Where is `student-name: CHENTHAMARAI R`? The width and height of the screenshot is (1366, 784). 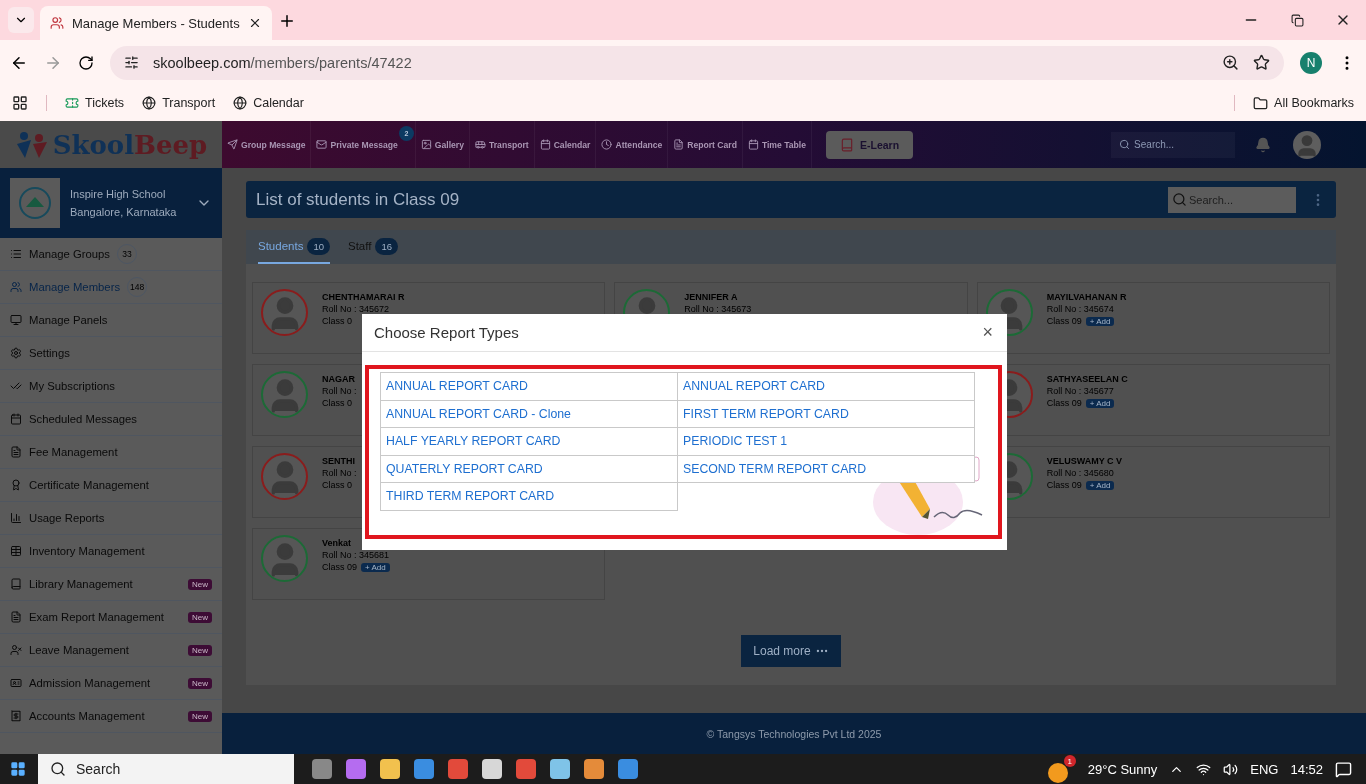
student-name: CHENTHAMARAI R is located at coordinates (363, 297).